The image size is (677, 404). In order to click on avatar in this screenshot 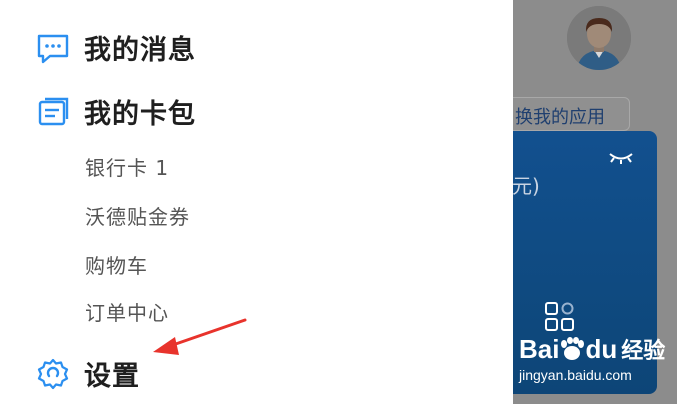, I will do `click(599, 38)`.